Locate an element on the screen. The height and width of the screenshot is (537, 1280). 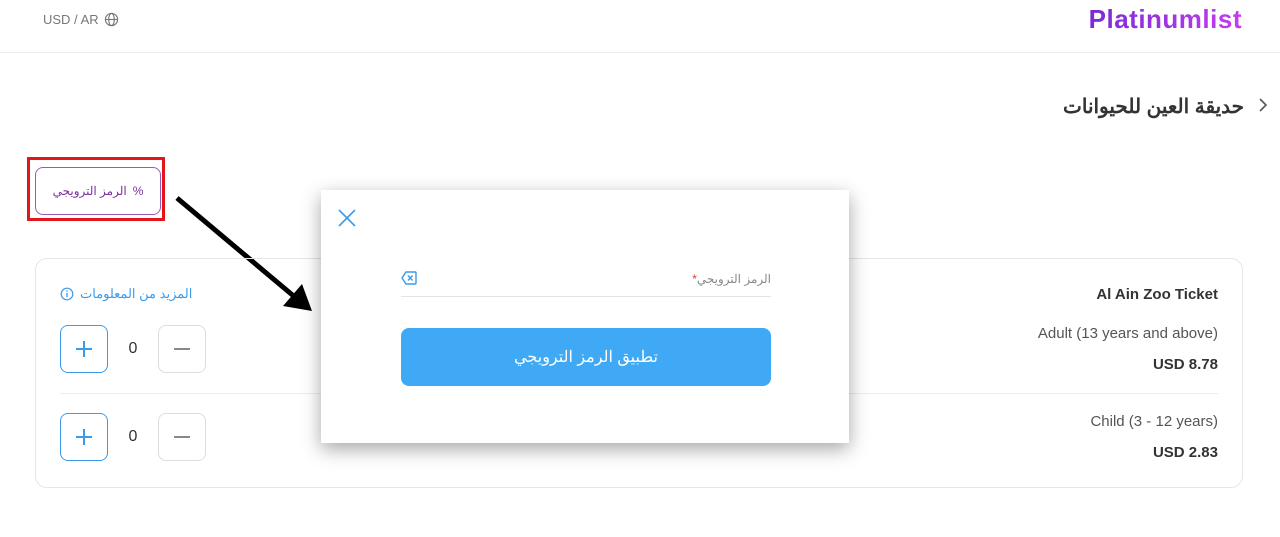
promo-code-input is located at coordinates (599, 282).